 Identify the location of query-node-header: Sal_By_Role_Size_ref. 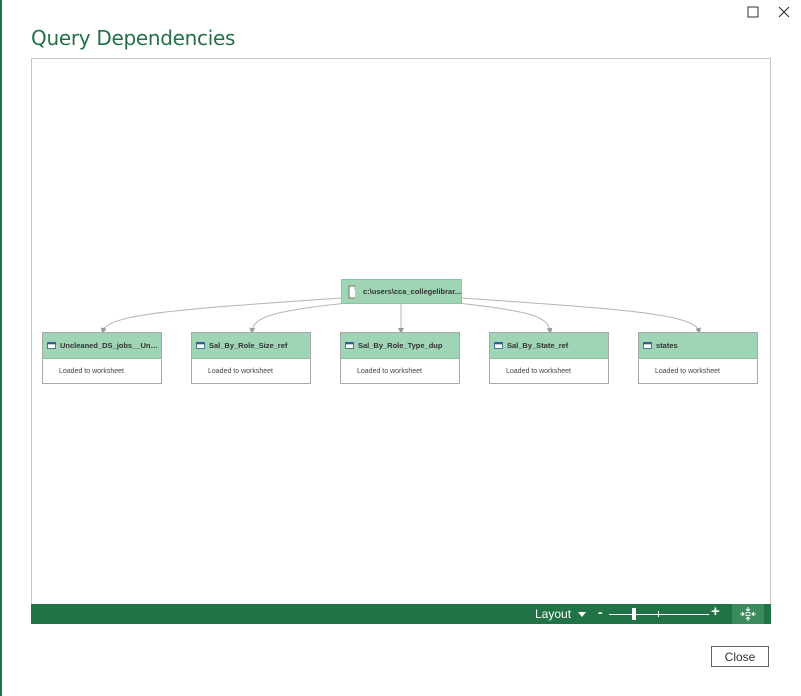
(251, 346).